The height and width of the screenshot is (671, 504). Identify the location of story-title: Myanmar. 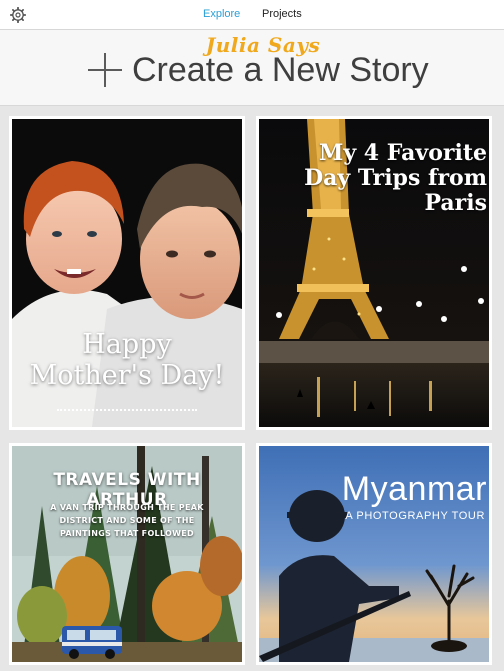
(414, 489).